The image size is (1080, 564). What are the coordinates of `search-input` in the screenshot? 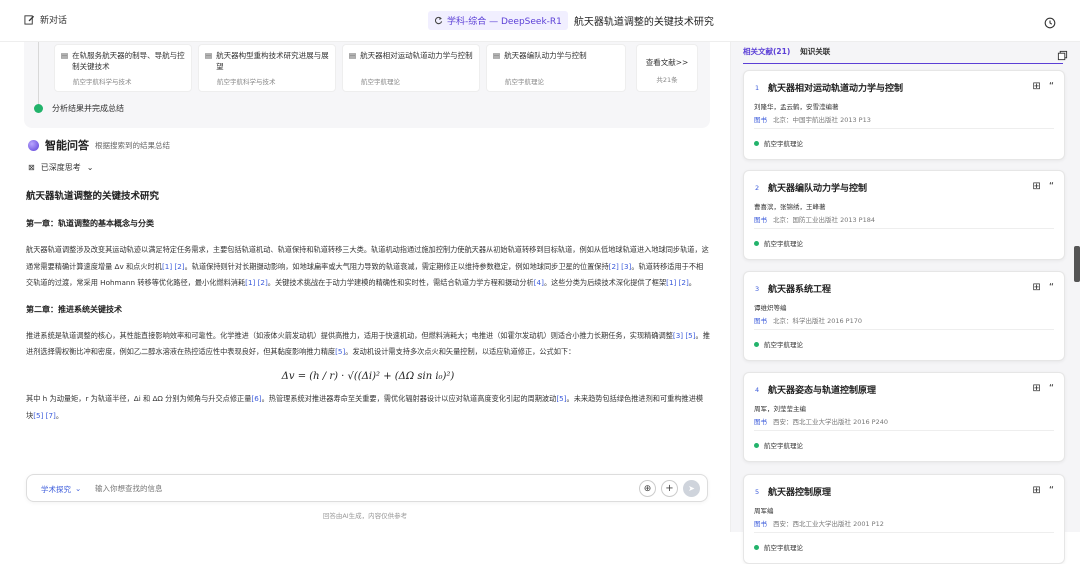 It's located at (345, 488).